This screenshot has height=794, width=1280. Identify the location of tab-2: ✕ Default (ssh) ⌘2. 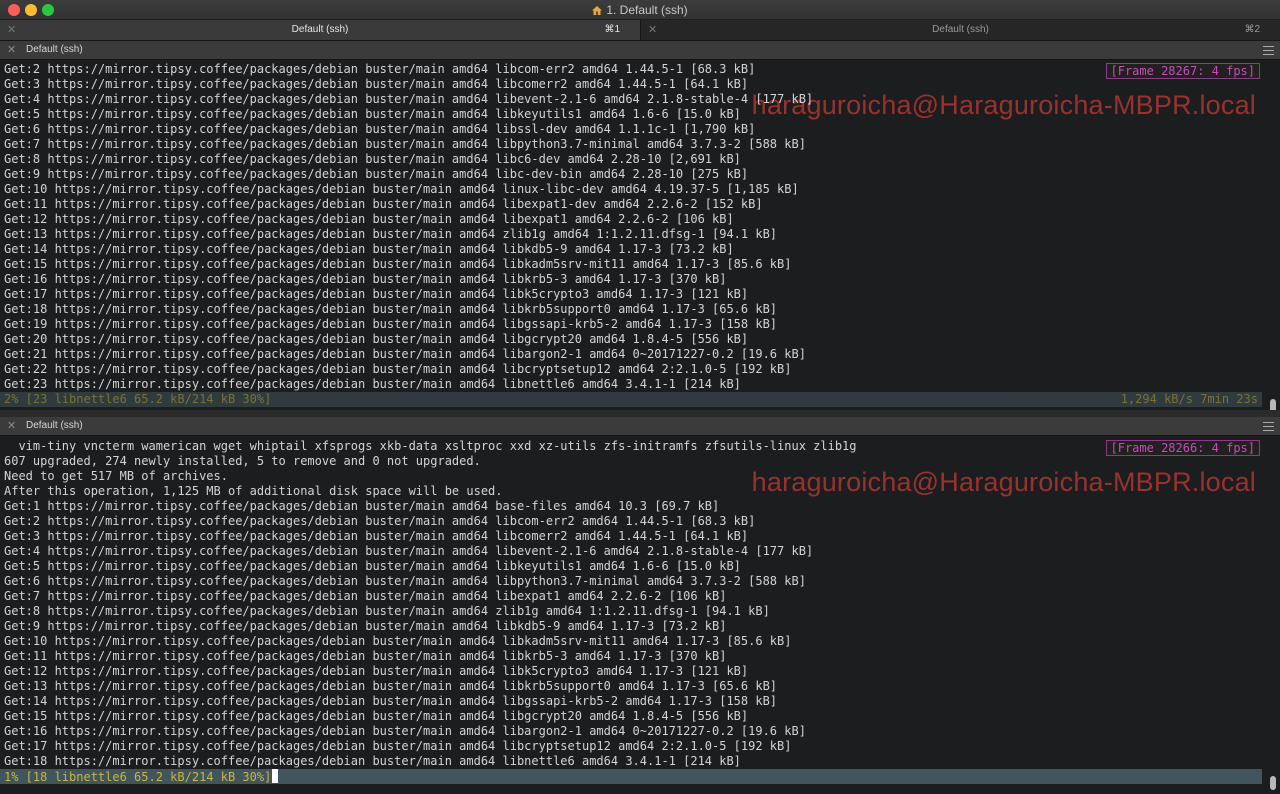
(960, 30).